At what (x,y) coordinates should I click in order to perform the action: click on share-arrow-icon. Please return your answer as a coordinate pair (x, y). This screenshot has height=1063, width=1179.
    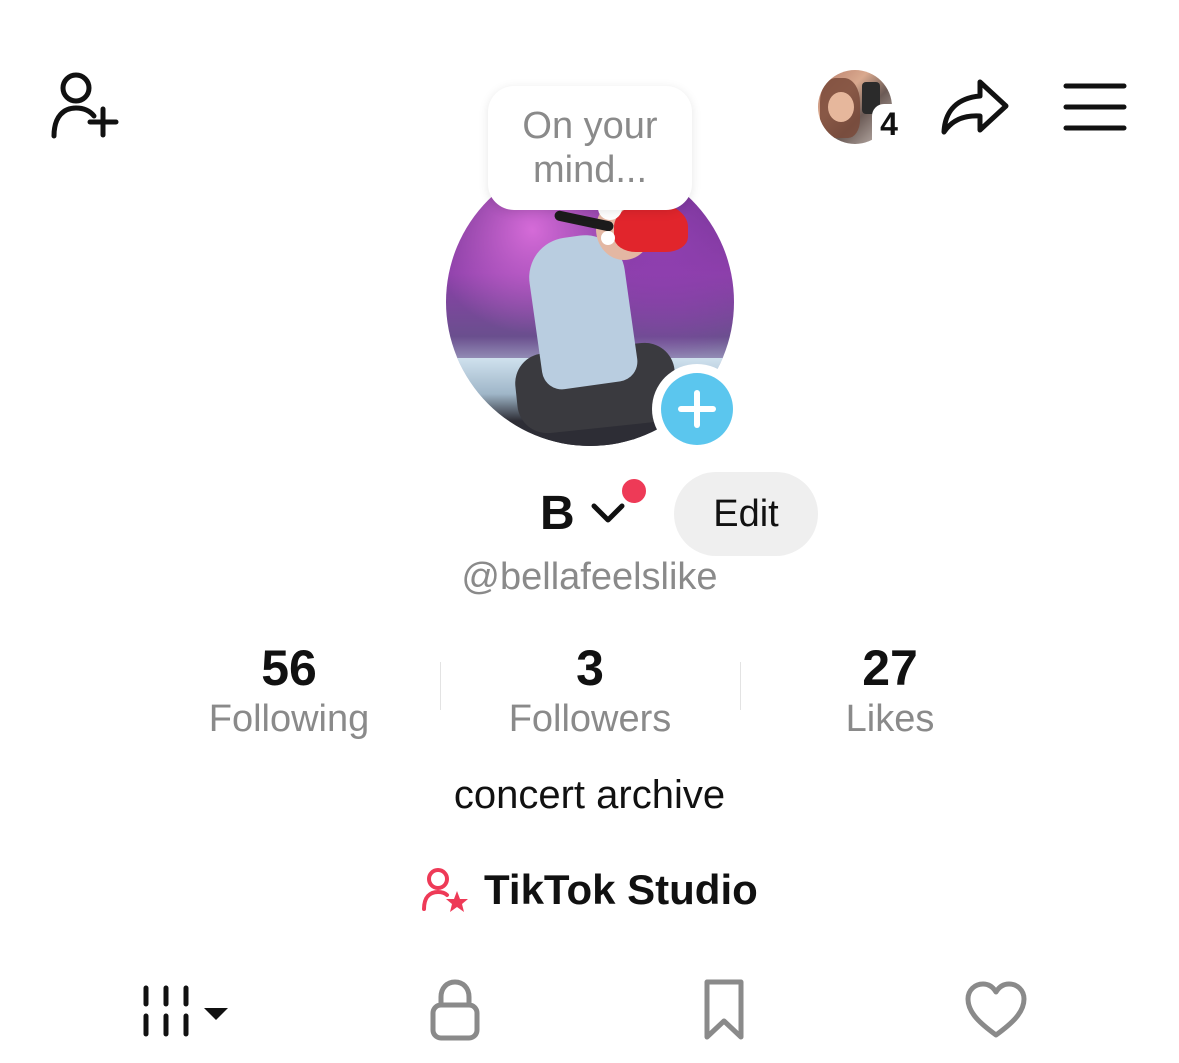
    Looking at the image, I should click on (975, 107).